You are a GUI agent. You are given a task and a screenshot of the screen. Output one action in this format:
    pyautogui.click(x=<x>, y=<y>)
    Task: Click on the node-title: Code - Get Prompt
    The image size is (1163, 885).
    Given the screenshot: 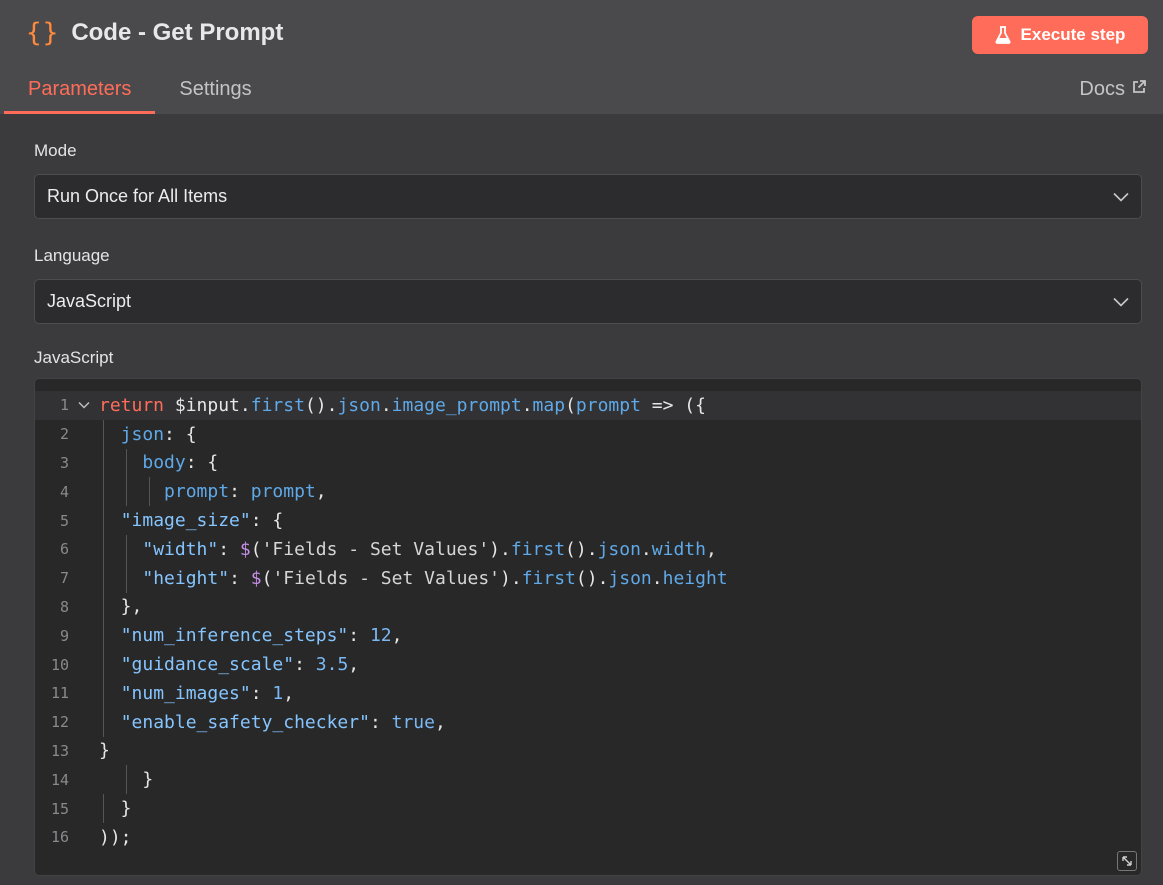 What is the action you would take?
    pyautogui.click(x=177, y=33)
    